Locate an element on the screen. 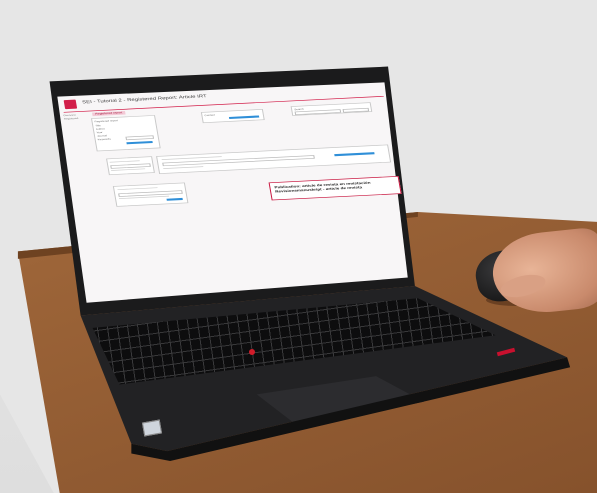 Image resolution: width=597 pixels, height=493 pixels. section-label: Contact is located at coordinates (210, 115).